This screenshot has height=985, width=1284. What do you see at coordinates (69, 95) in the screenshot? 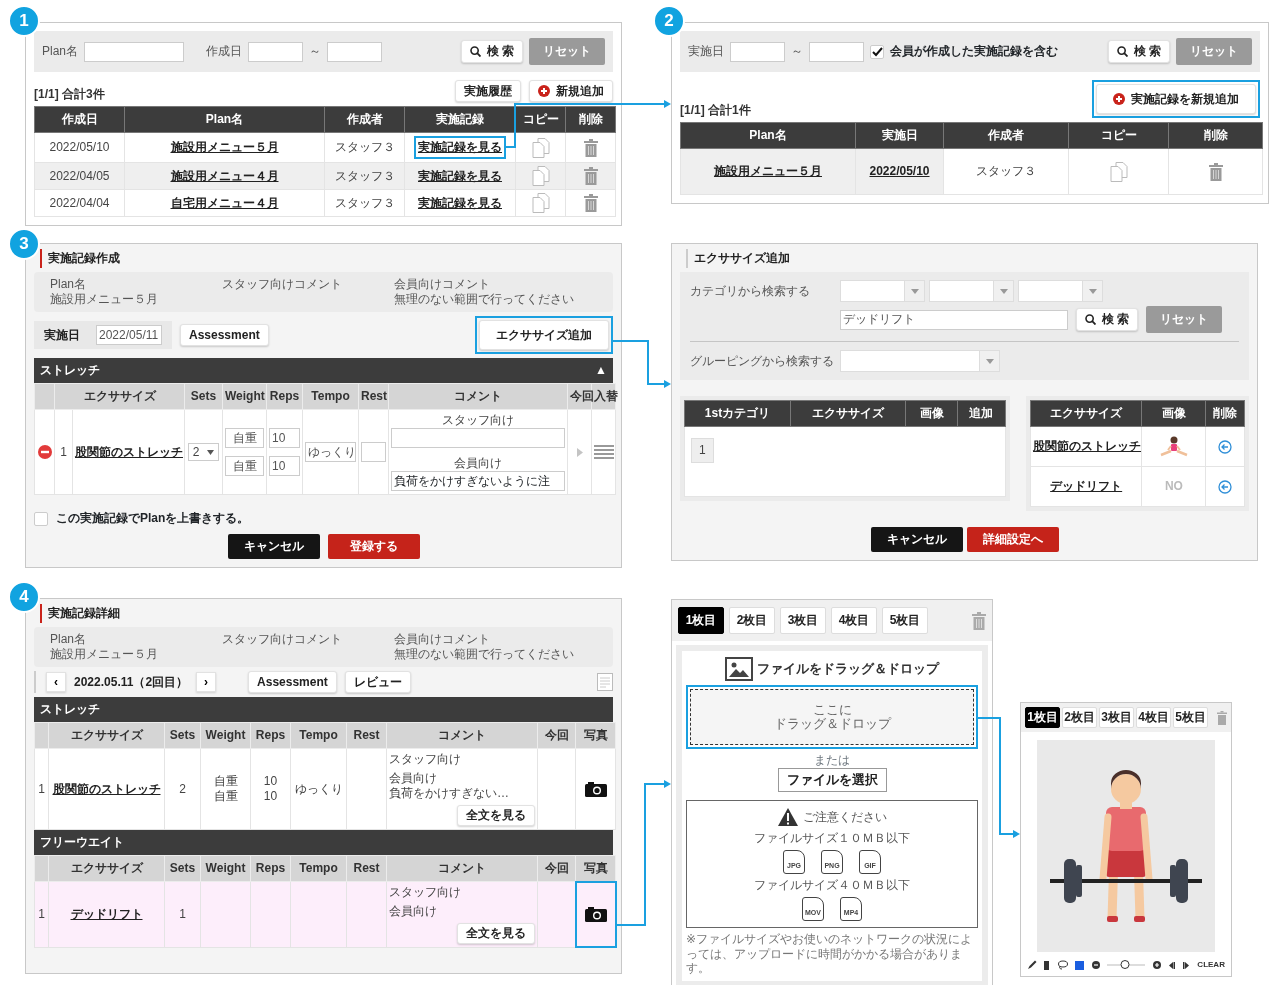
I see `result-count: [1/1] 合計3件` at bounding box center [69, 95].